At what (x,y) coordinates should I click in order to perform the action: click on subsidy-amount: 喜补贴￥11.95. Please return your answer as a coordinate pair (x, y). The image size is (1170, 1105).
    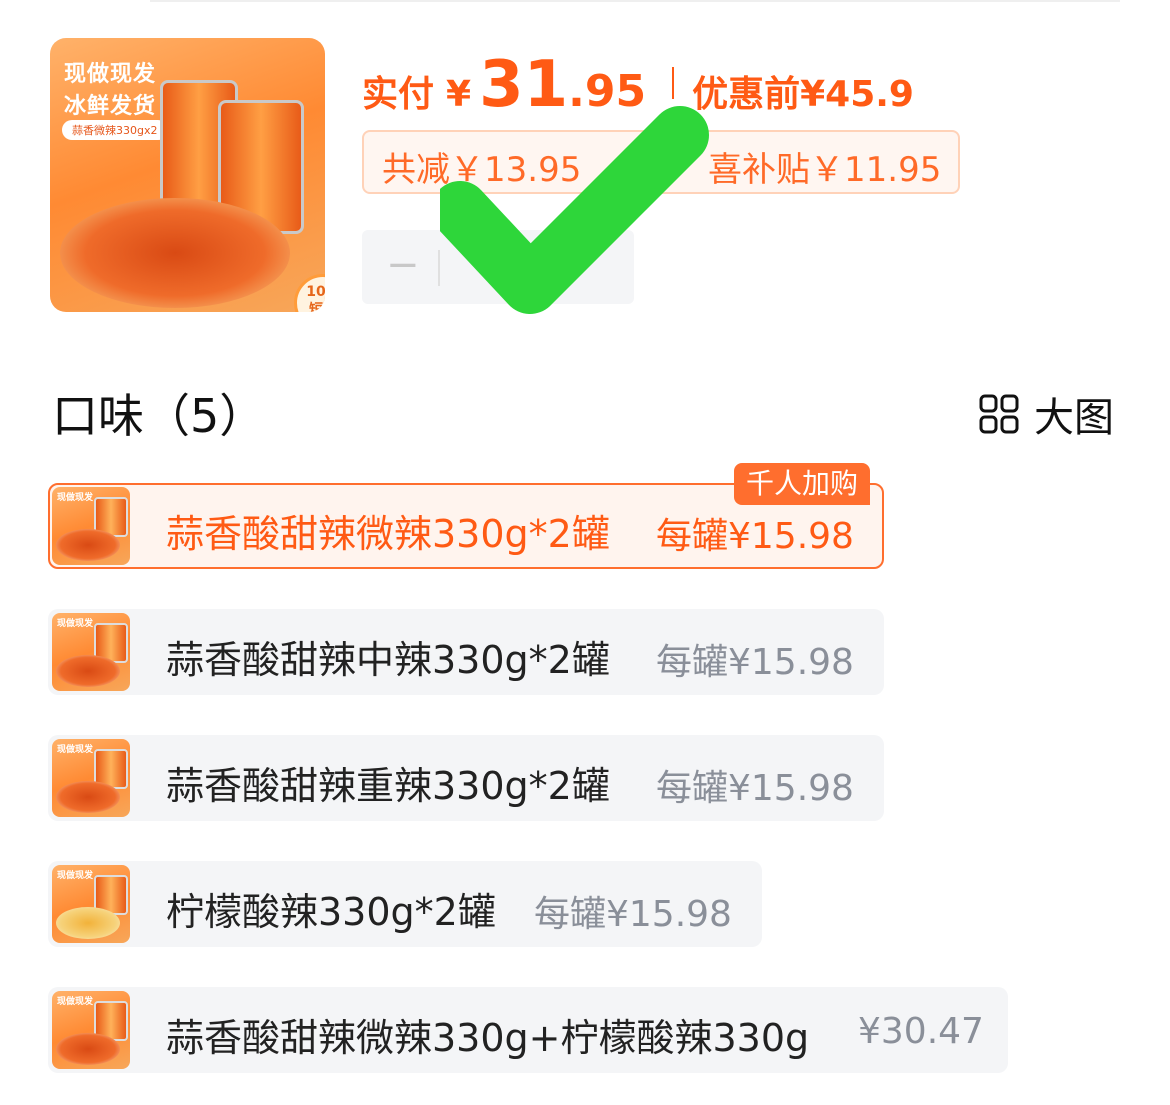
    Looking at the image, I should click on (825, 170).